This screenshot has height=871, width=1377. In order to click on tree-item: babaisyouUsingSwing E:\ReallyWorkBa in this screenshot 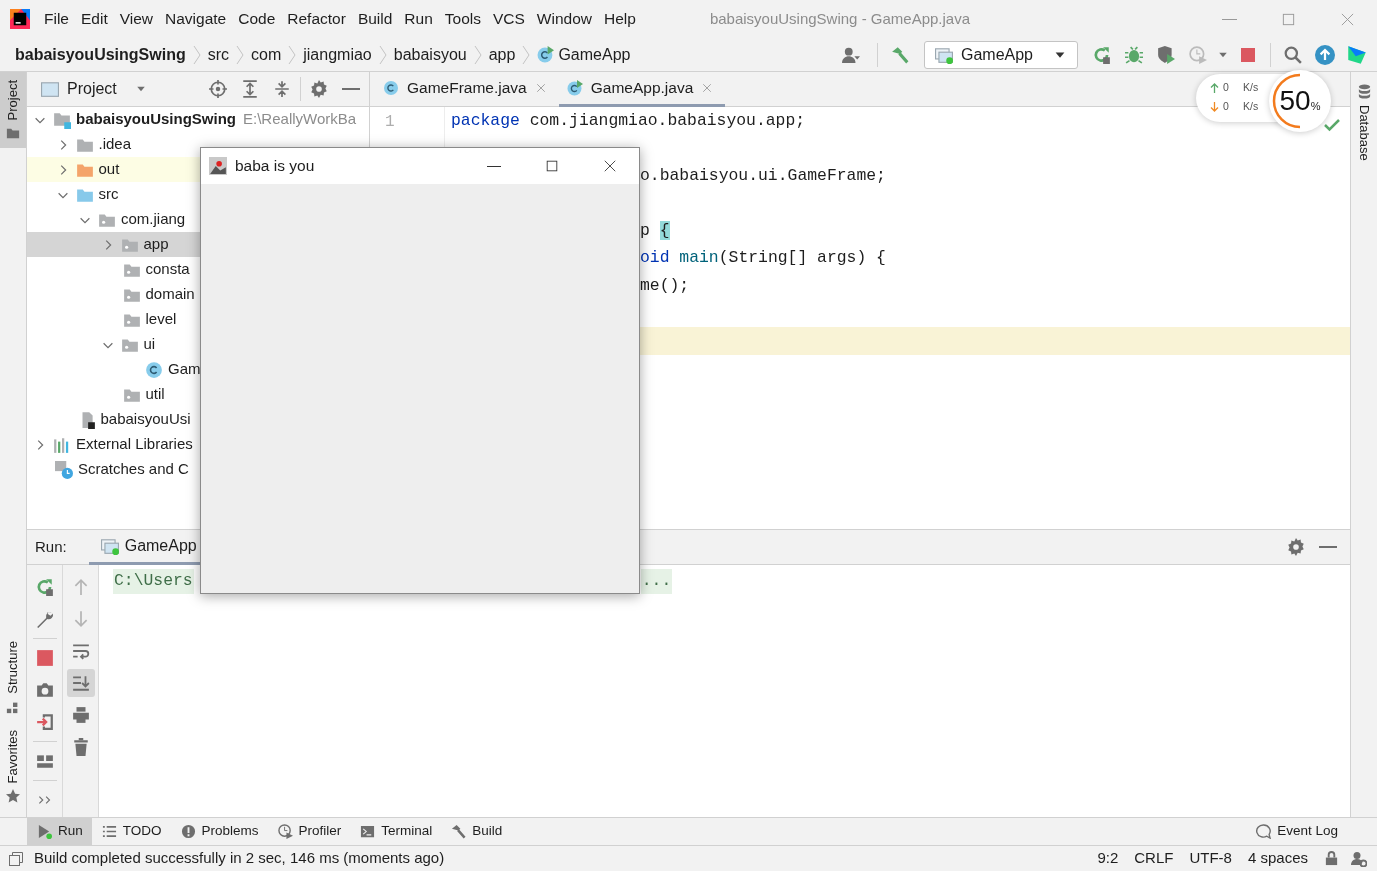, I will do `click(198, 119)`.